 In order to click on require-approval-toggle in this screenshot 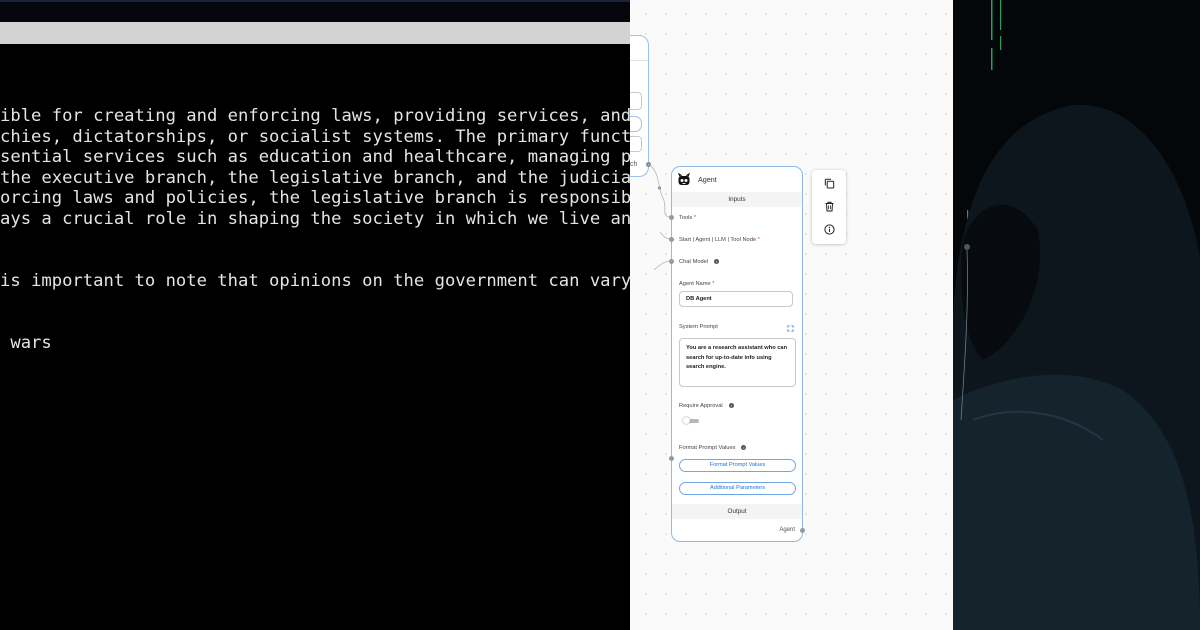, I will do `click(691, 420)`.